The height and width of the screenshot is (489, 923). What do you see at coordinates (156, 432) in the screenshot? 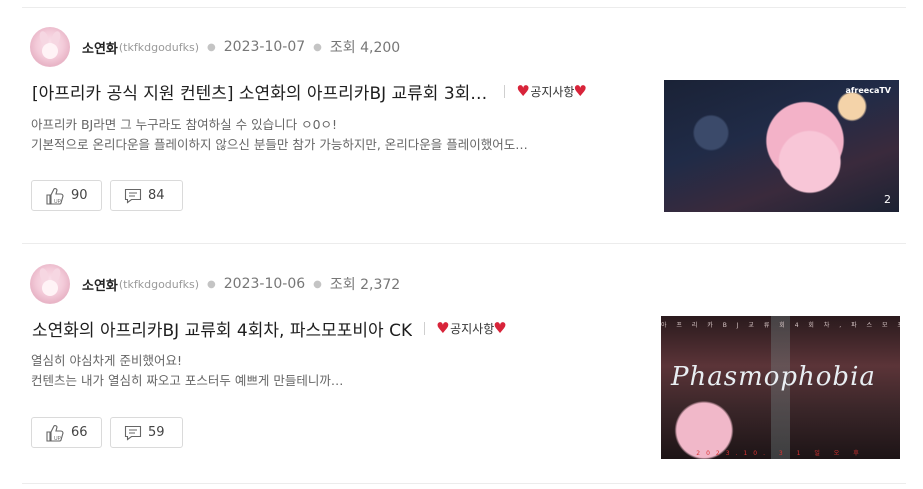
I see `comment-count: 59` at bounding box center [156, 432].